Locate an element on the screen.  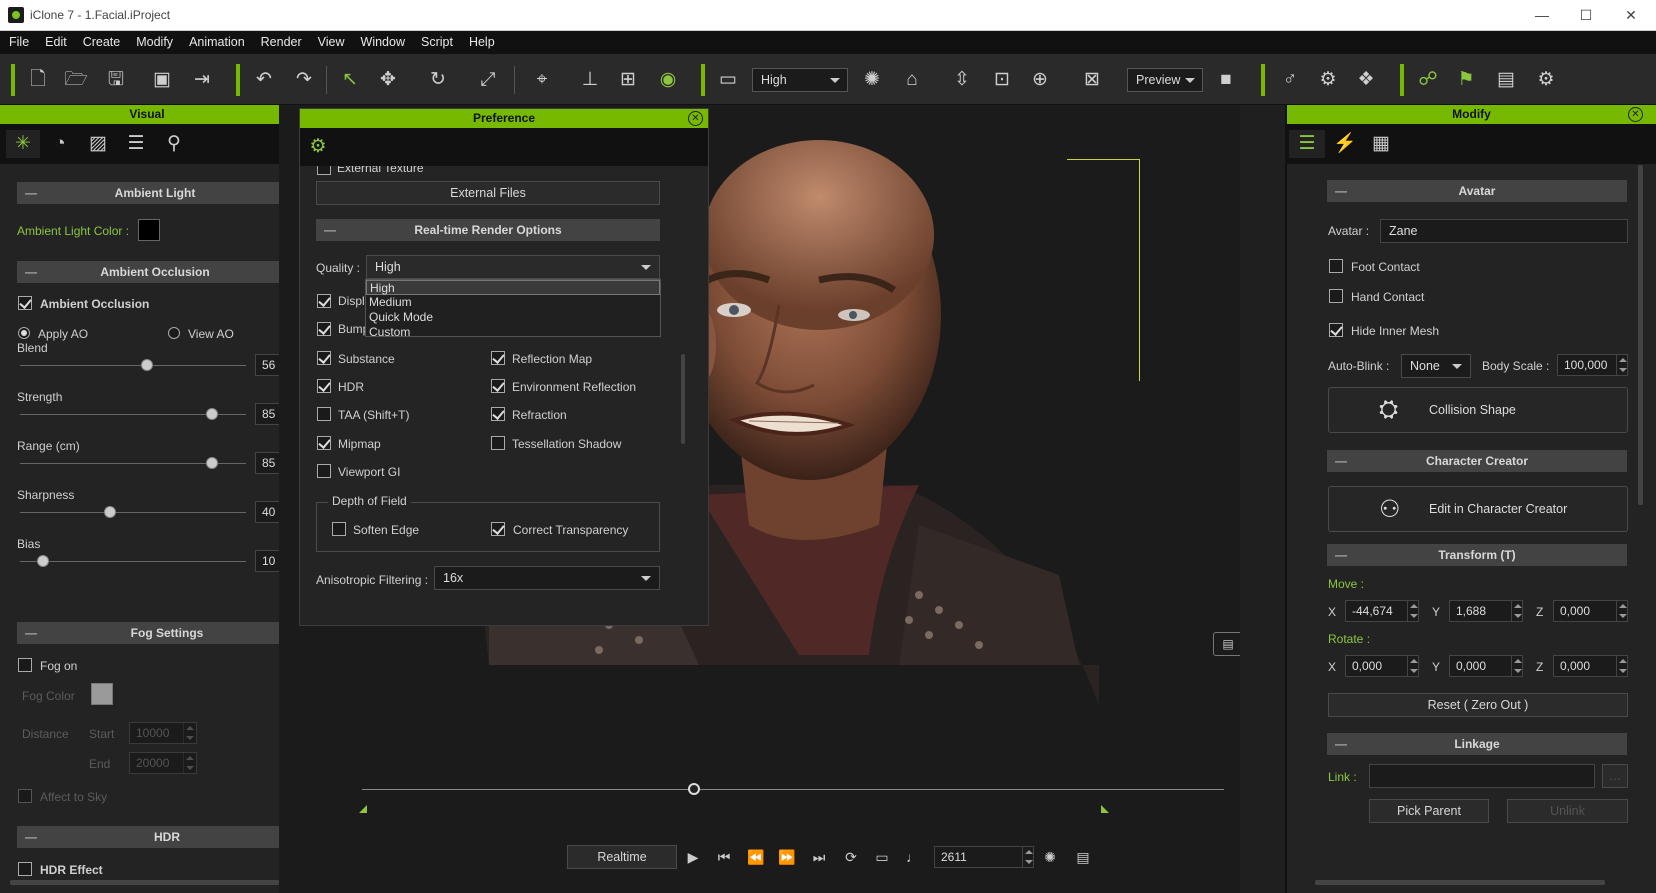
range-start-marker is located at coordinates (363, 809).